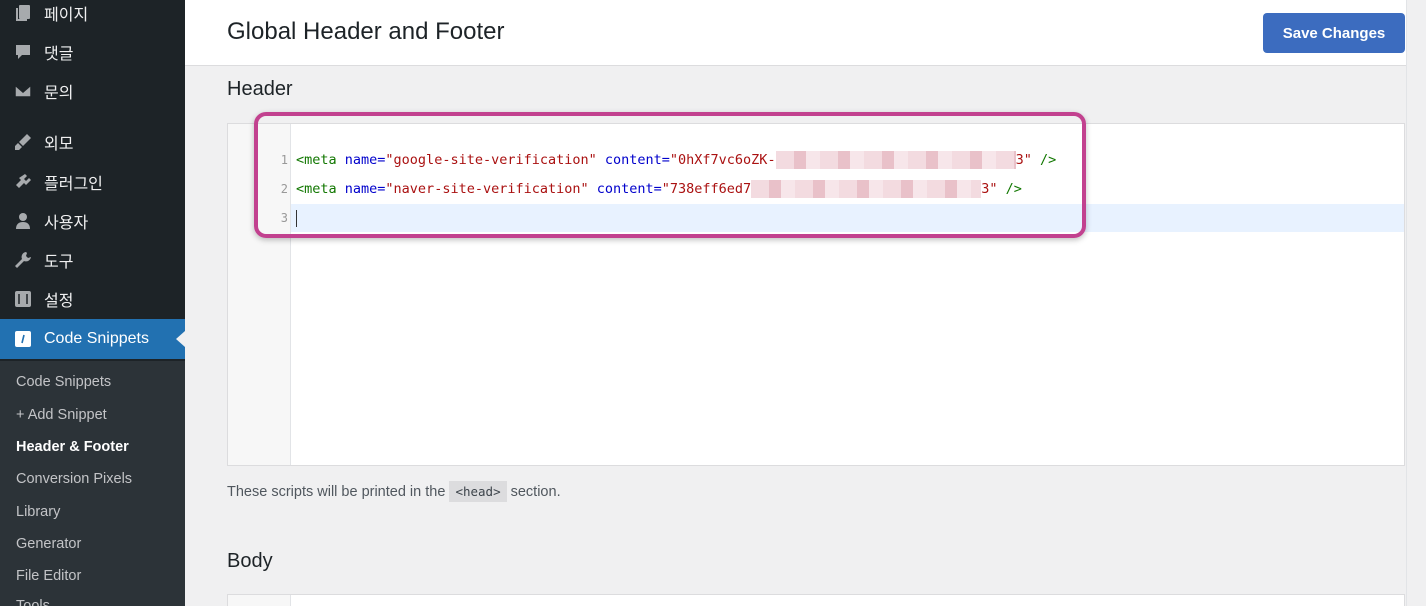  Describe the element at coordinates (48, 576) in the screenshot. I see `submenu-item-file-editor: File Editor` at that location.